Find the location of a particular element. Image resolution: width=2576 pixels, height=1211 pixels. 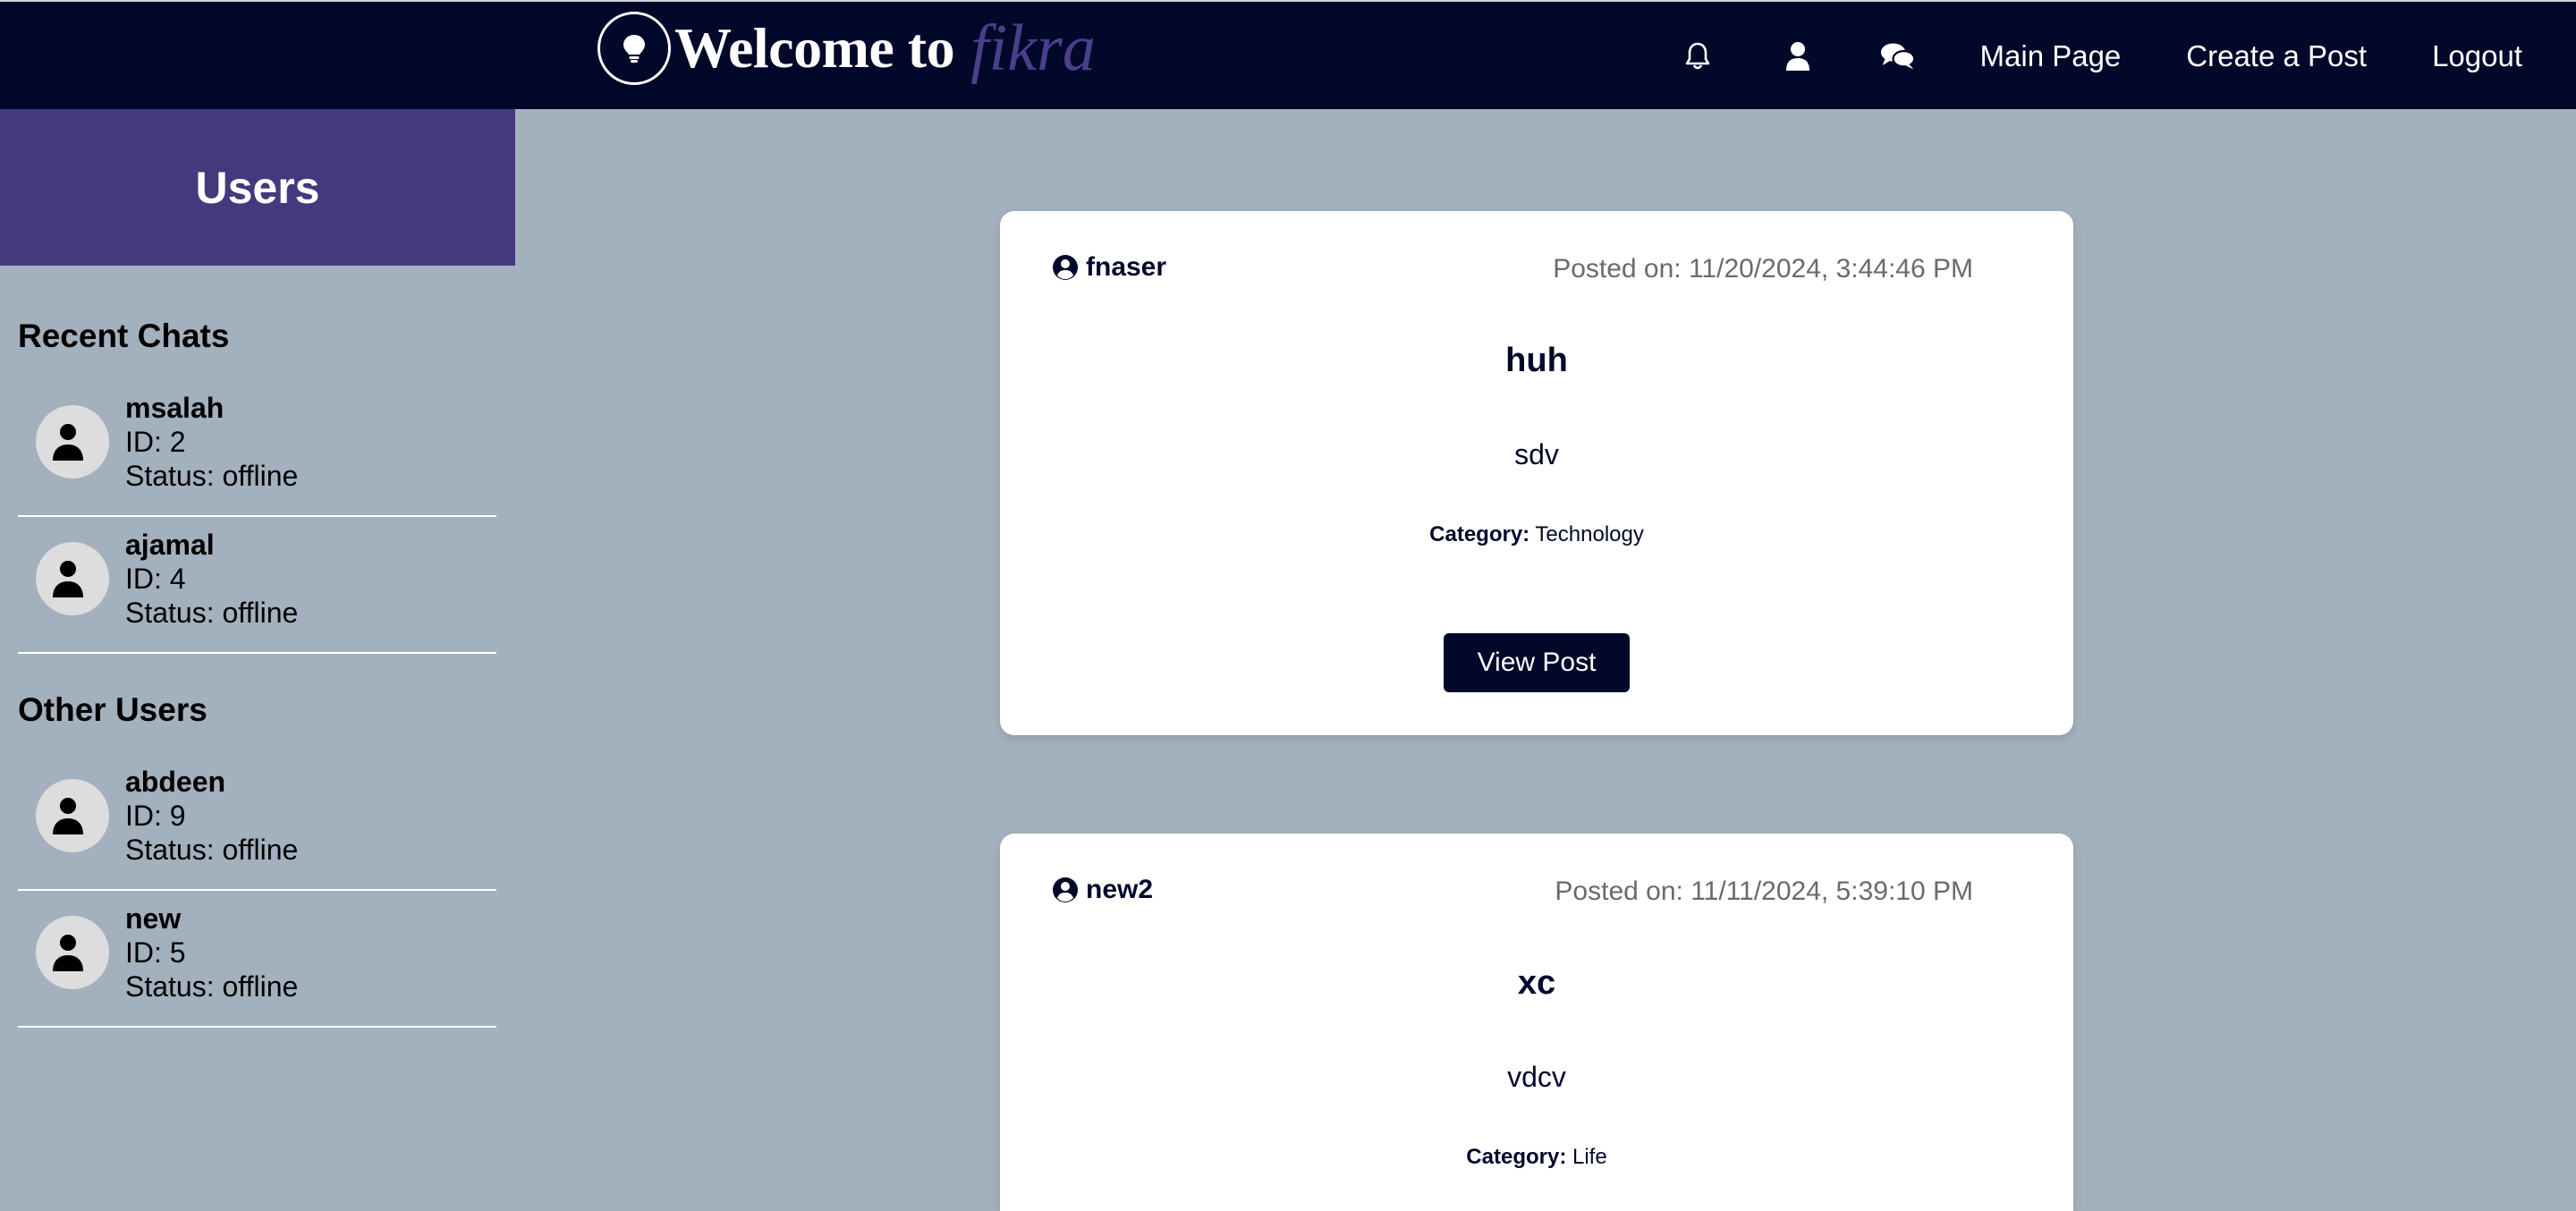

create-post-link: Create a Post is located at coordinates (2276, 56).